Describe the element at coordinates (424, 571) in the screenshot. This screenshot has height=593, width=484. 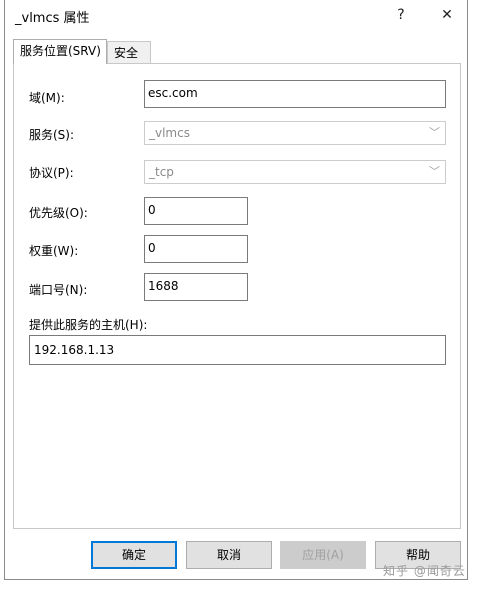
I see `watermark: 知乎 @闻奇云` at that location.